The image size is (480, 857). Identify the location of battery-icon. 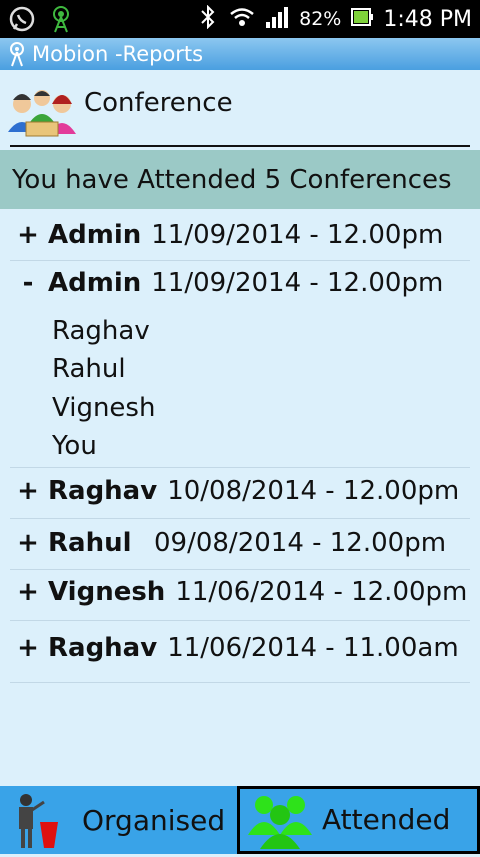
(362, 19).